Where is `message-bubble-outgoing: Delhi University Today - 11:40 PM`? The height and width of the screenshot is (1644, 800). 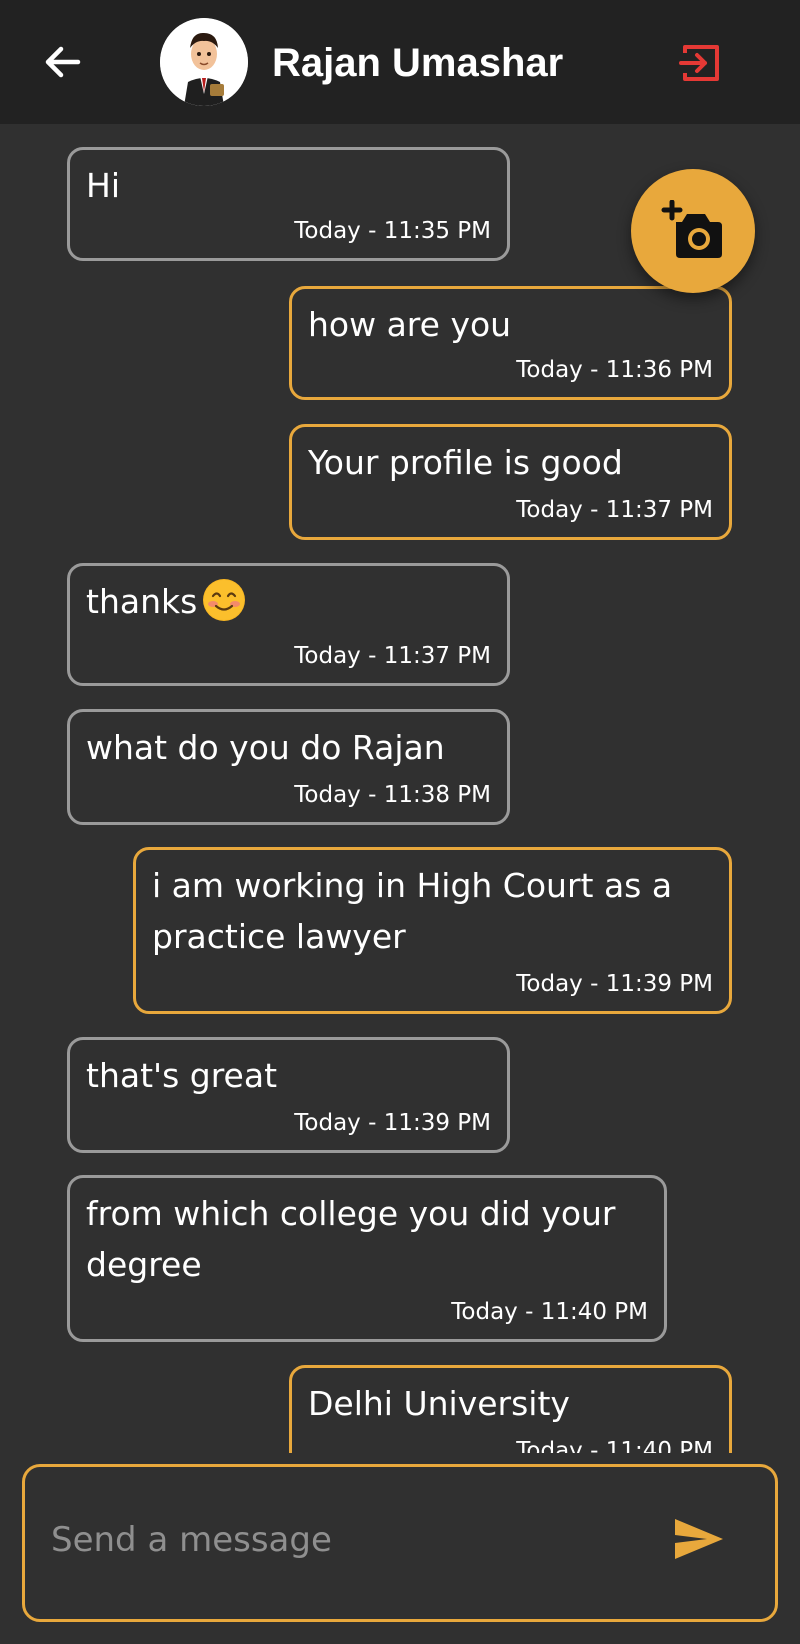
message-bubble-outgoing: Delhi University Today - 11:40 PM is located at coordinates (510, 1409).